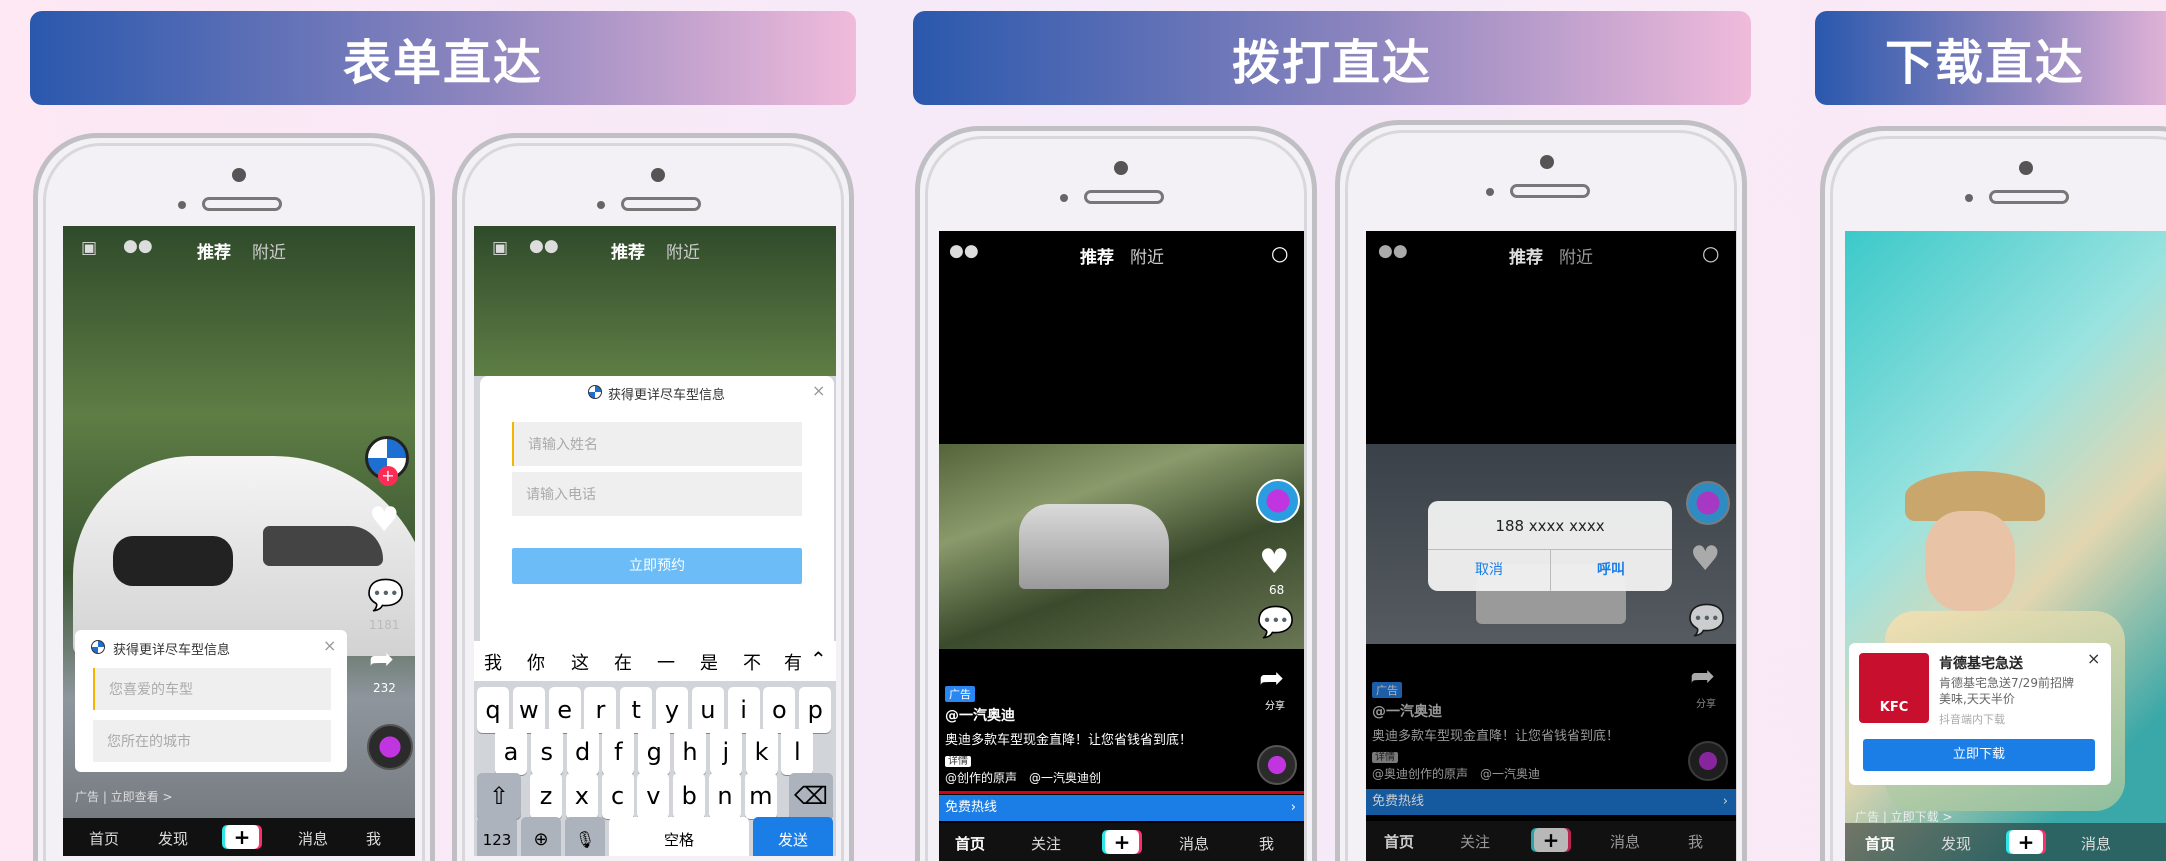  Describe the element at coordinates (725, 752) in the screenshot. I see `key-j: j` at that location.